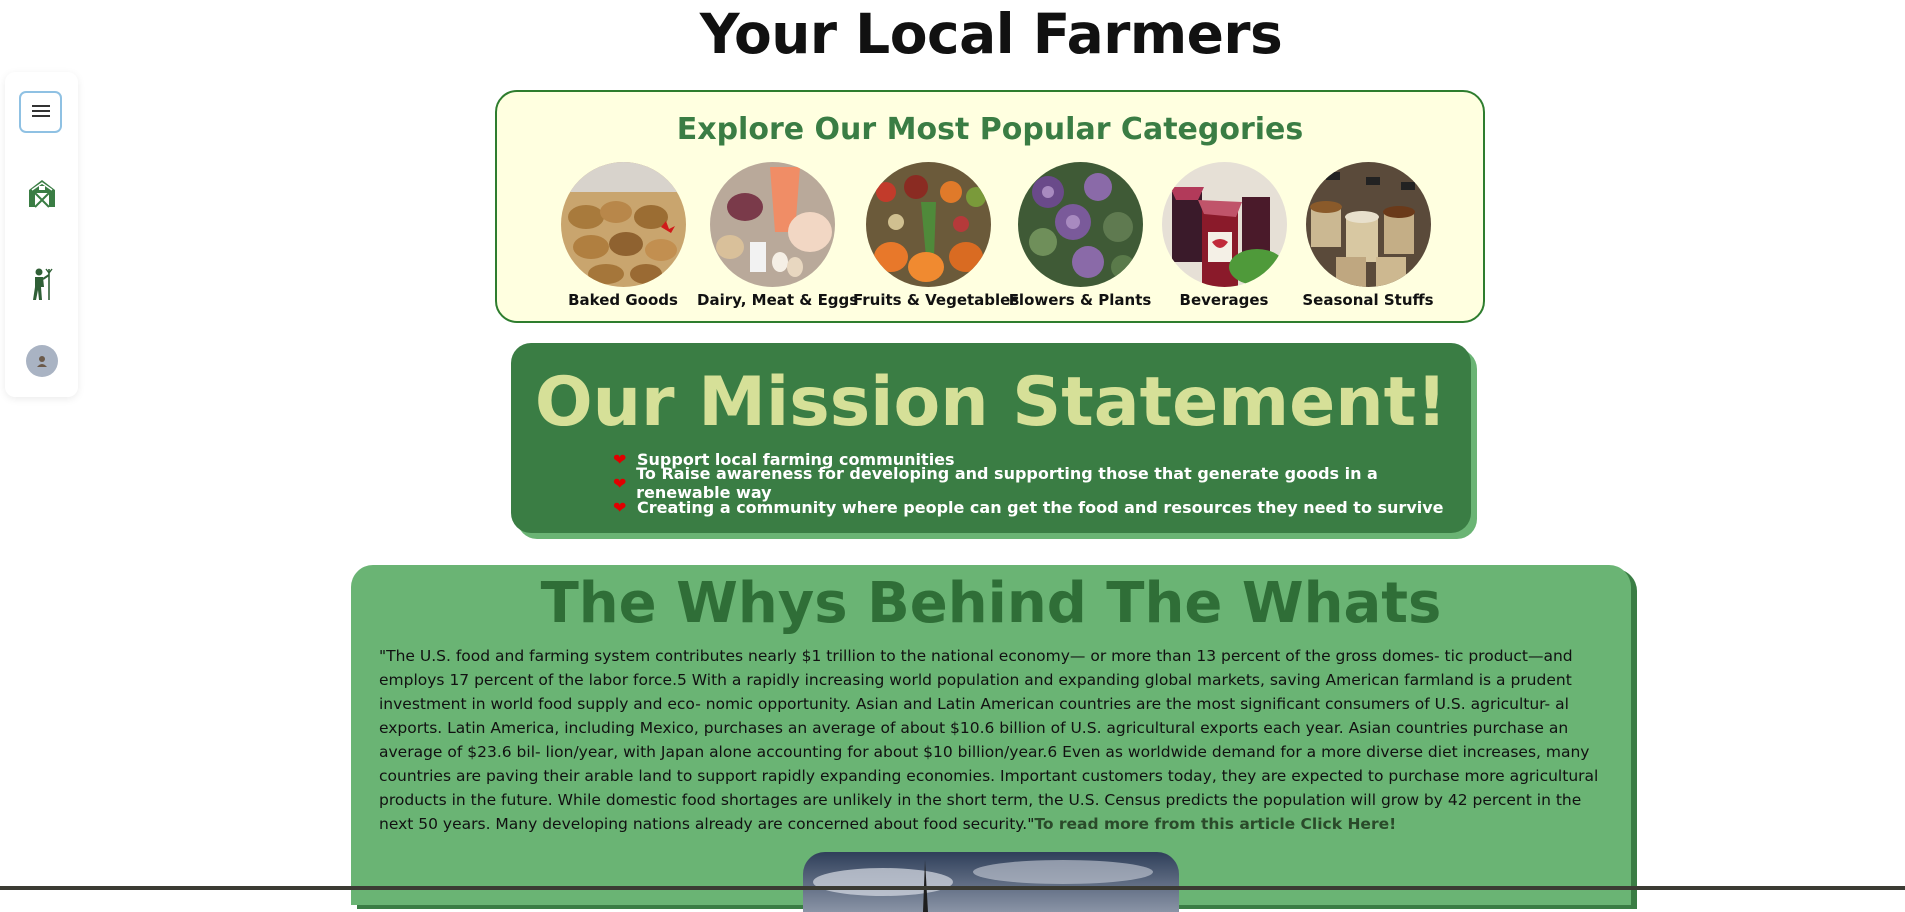 Image resolution: width=1905 pixels, height=912 pixels. I want to click on menu-button, so click(40, 112).